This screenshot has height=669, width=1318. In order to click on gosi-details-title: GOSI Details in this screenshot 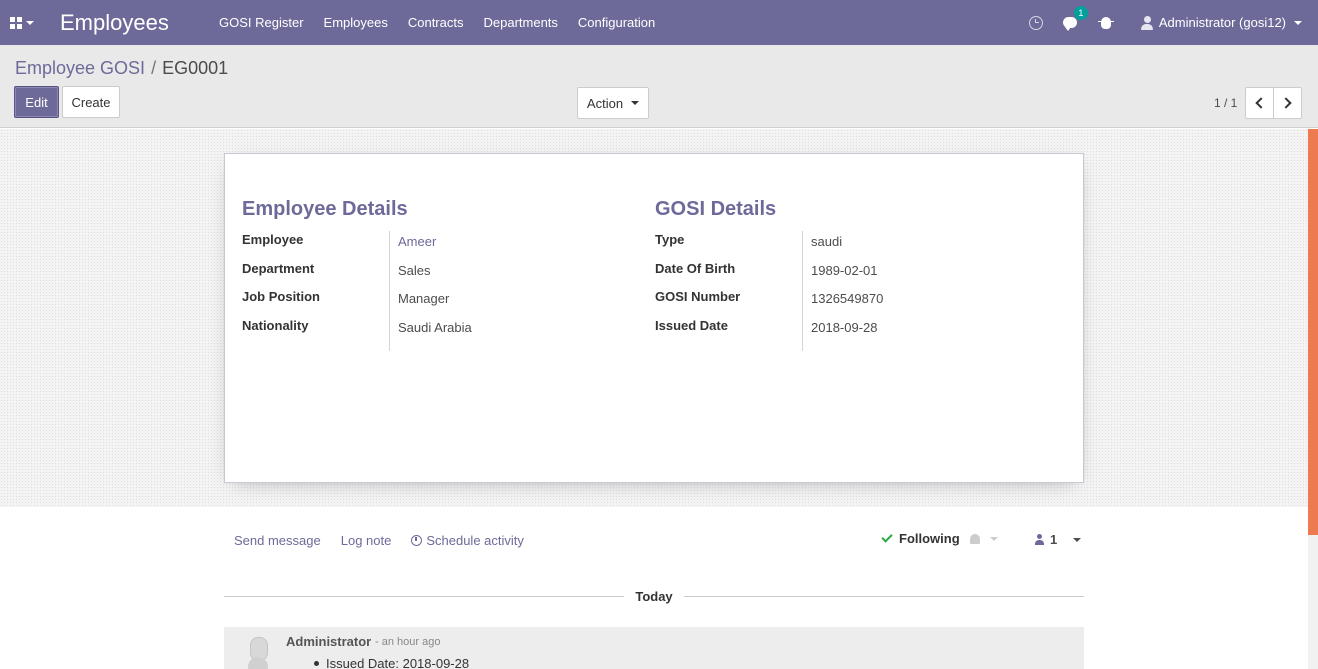, I will do `click(716, 209)`.